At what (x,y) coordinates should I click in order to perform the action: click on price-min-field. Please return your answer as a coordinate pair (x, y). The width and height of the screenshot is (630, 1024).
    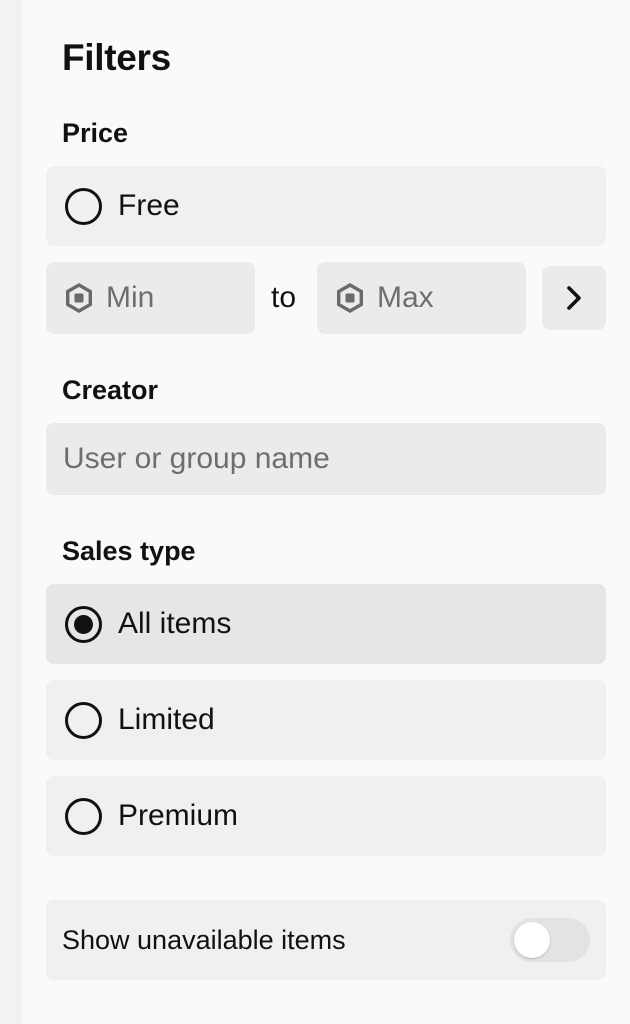
    Looking at the image, I should click on (150, 298).